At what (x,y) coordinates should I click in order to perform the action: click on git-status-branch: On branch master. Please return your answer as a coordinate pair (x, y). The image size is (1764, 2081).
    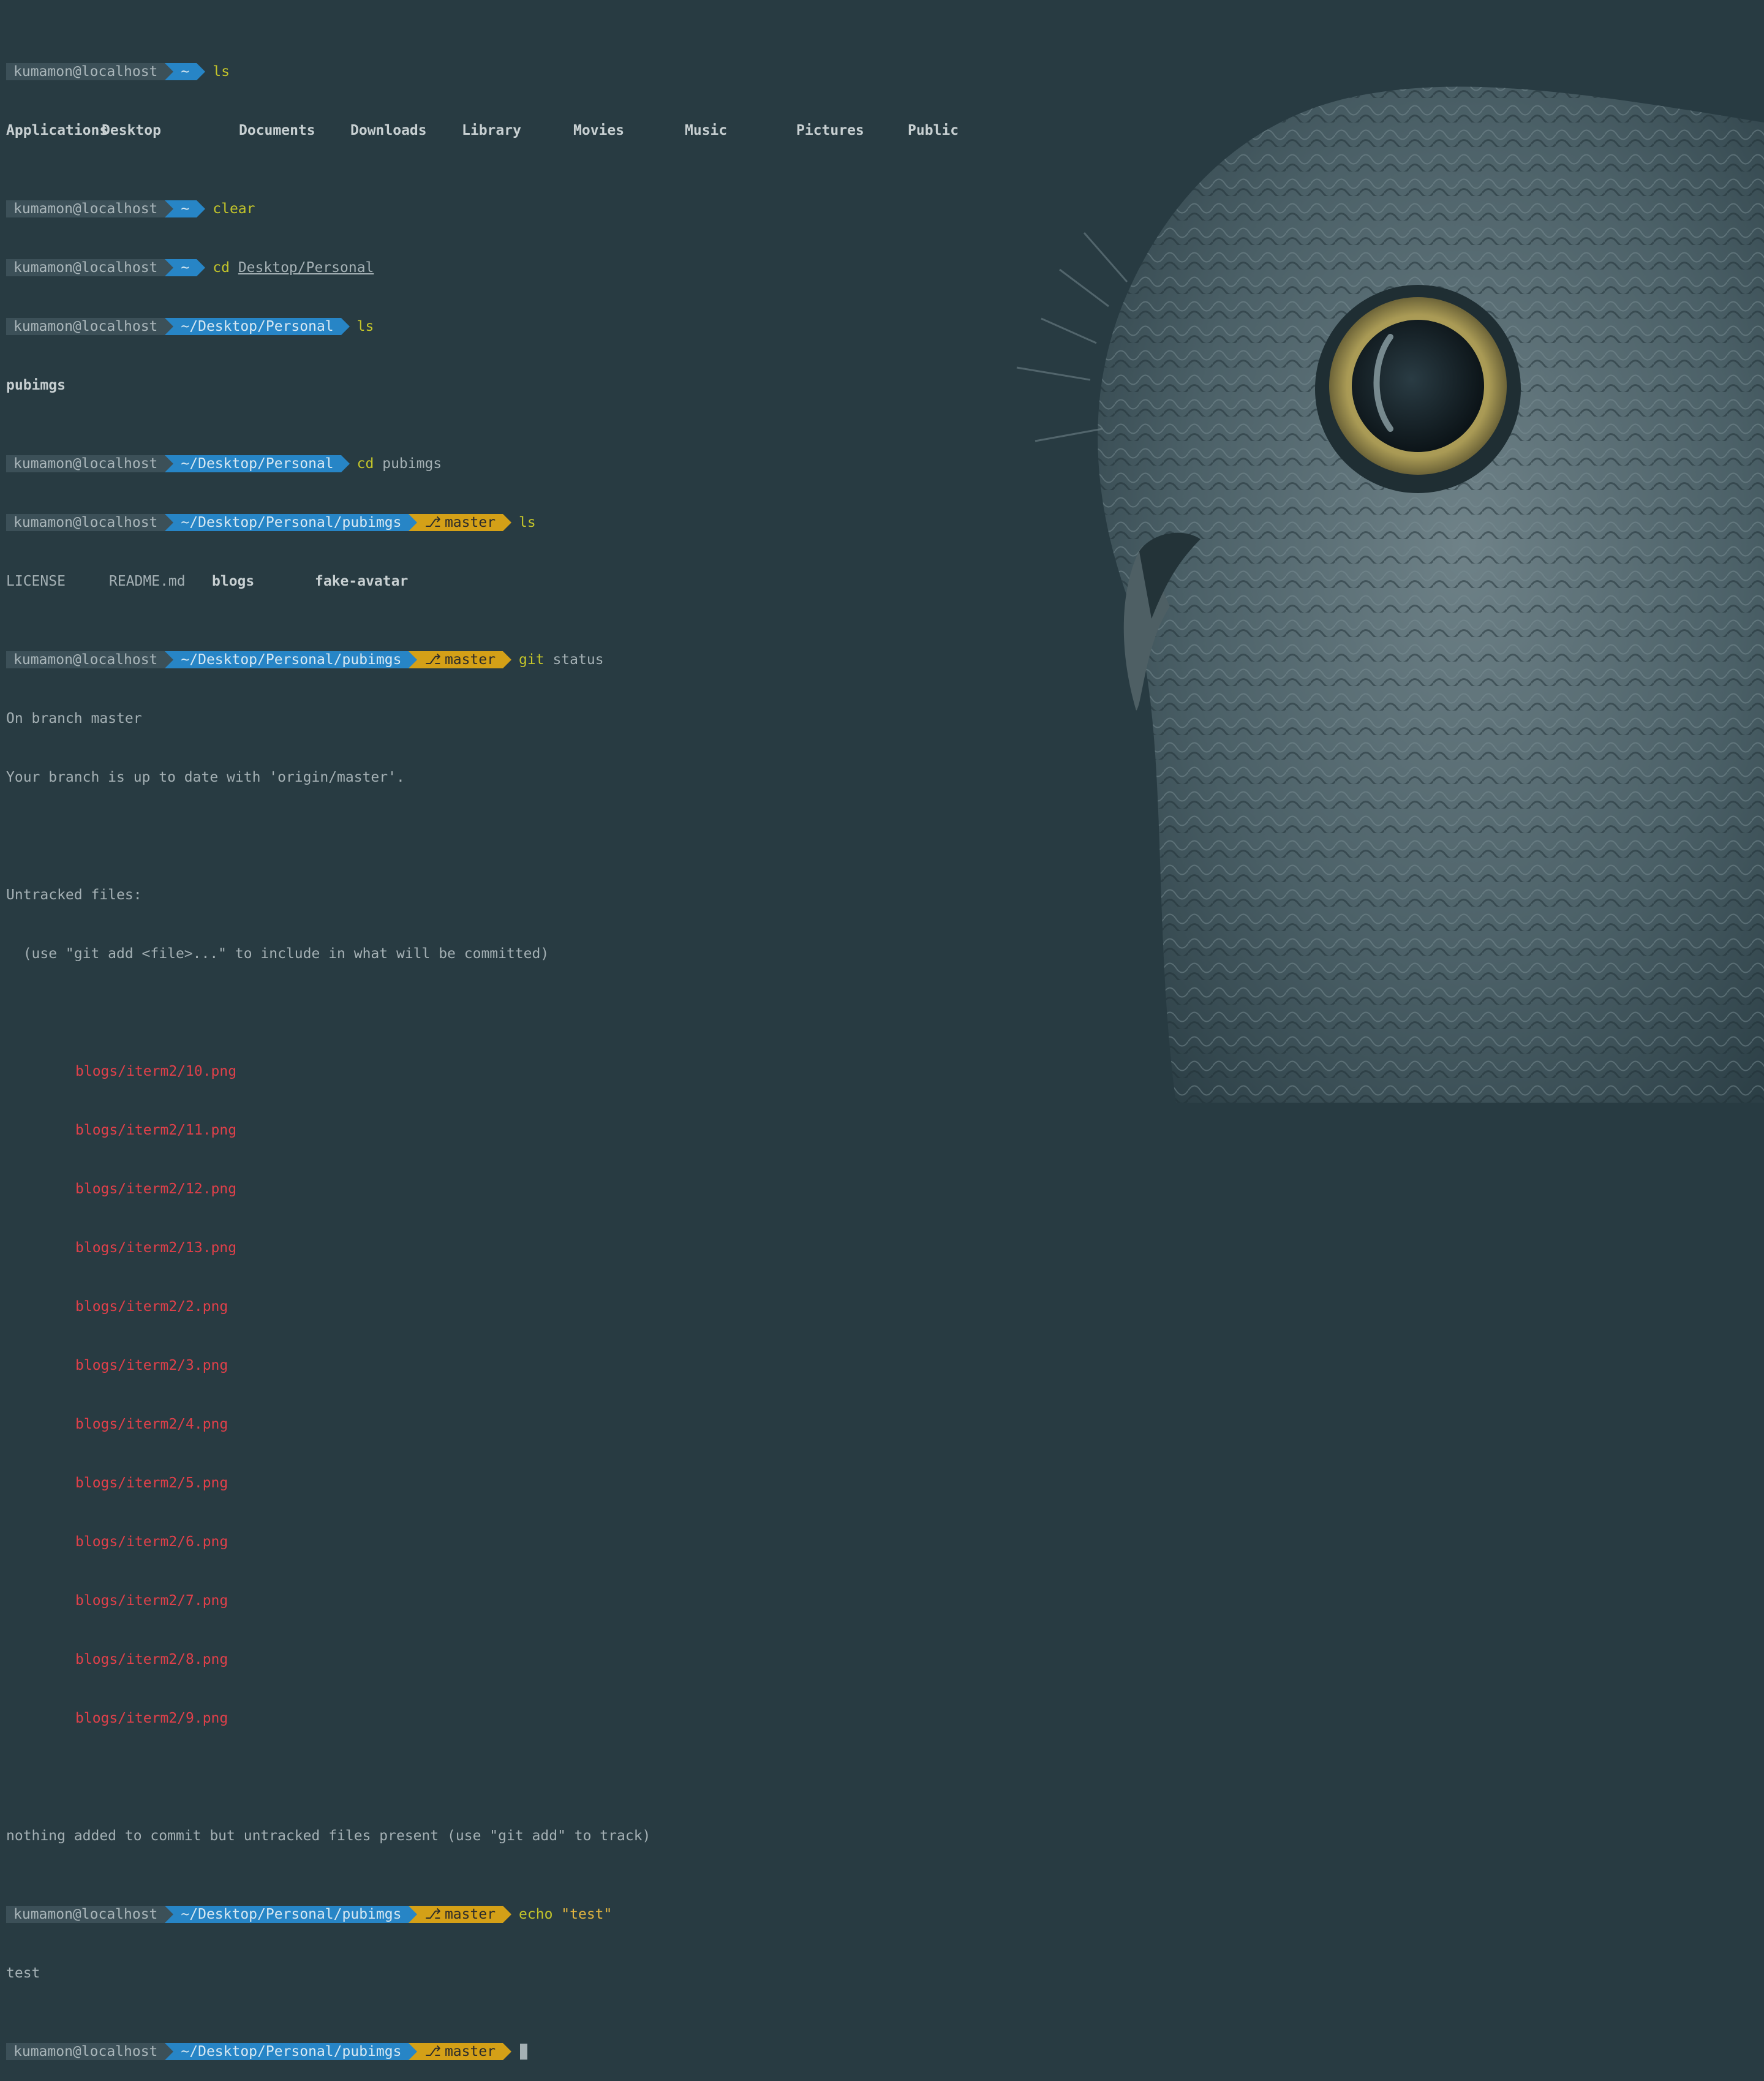
    Looking at the image, I should click on (74, 719).